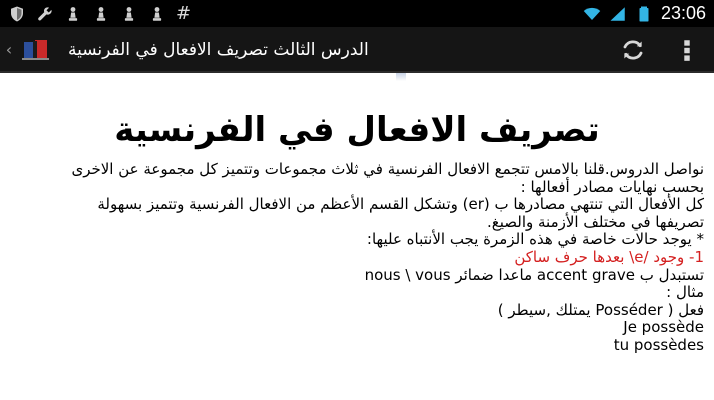 This screenshot has width=714, height=400. Describe the element at coordinates (612, 186) in the screenshot. I see `lesson-line: بحسب نهايات مصادر أفعالها :` at that location.